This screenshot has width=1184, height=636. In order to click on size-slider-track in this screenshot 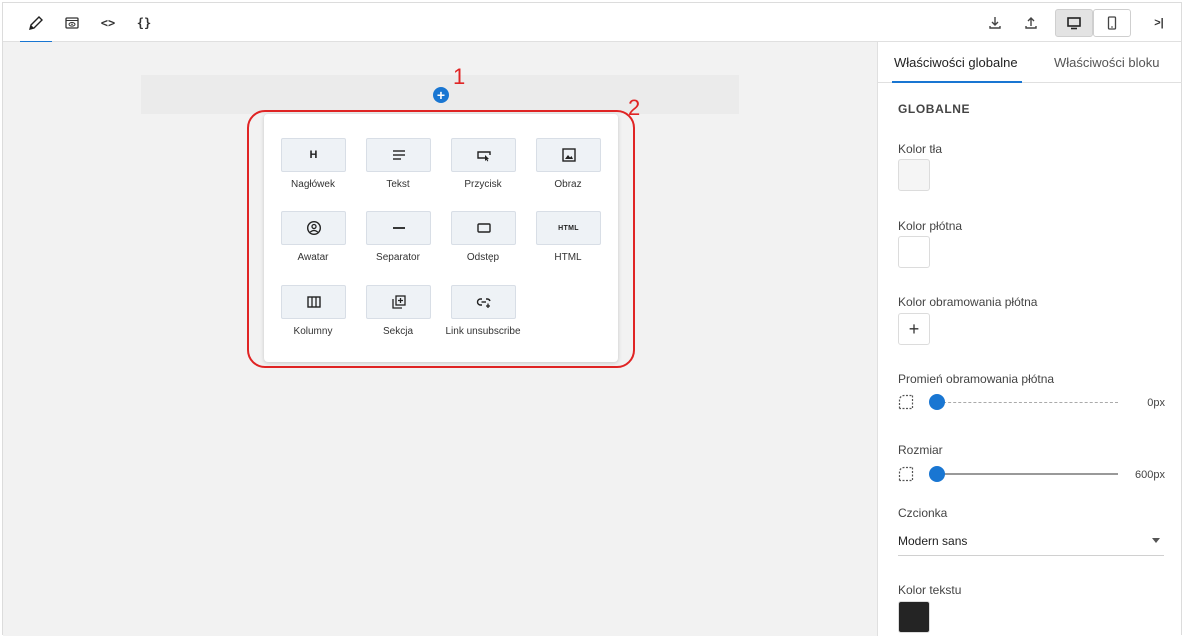, I will do `click(1028, 474)`.